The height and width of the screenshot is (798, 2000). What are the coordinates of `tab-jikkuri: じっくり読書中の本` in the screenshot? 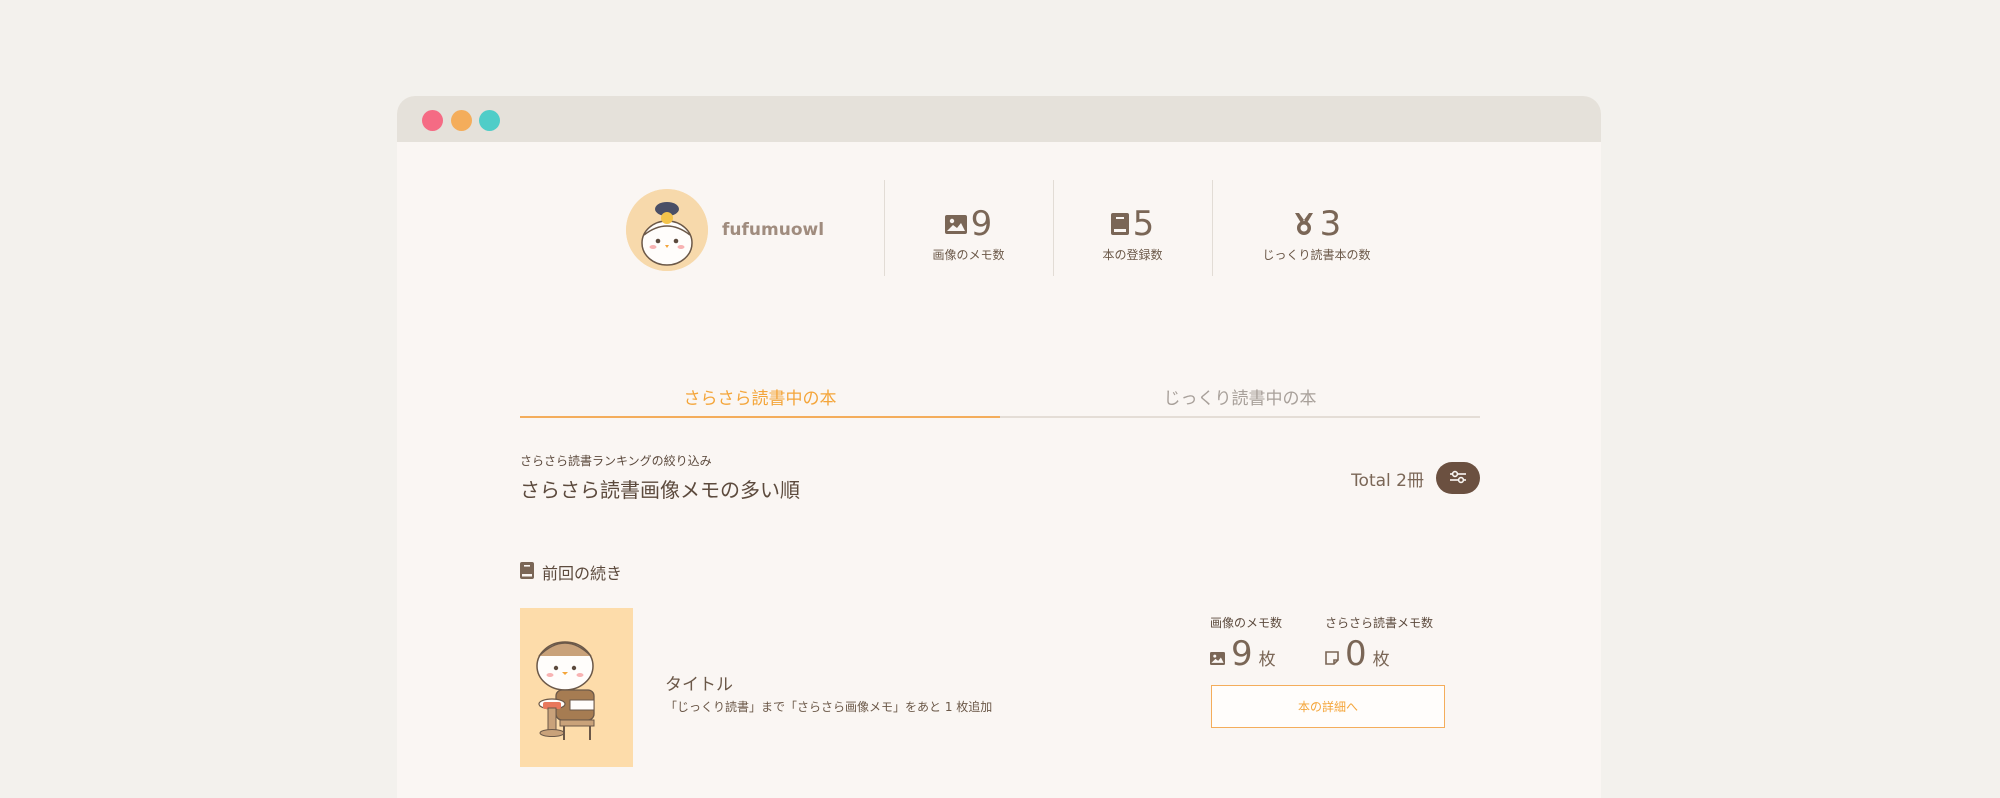 It's located at (1240, 396).